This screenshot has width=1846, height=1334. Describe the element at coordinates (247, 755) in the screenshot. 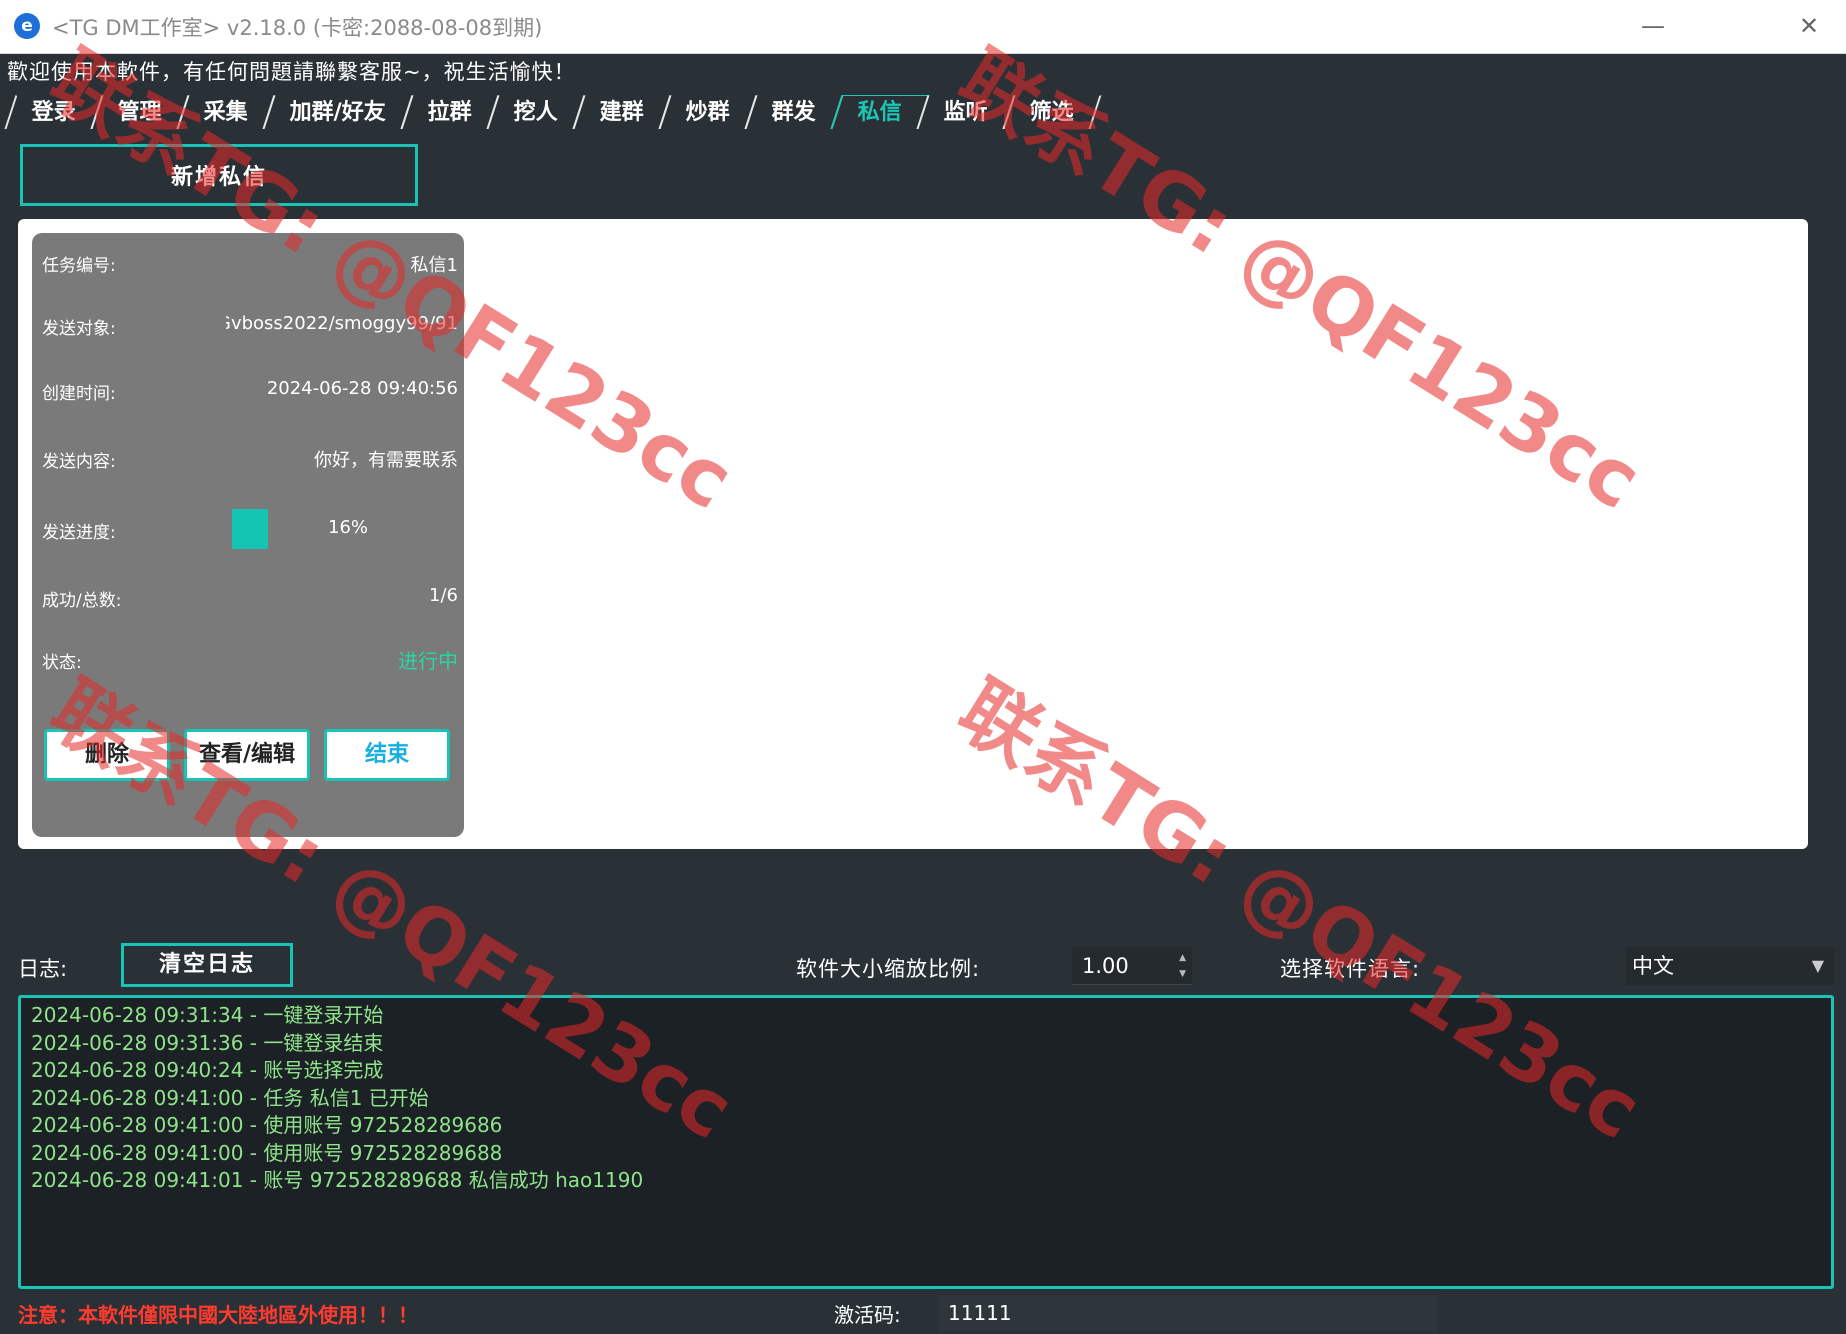

I see `view-edit-task-button: 查看/编辑` at that location.